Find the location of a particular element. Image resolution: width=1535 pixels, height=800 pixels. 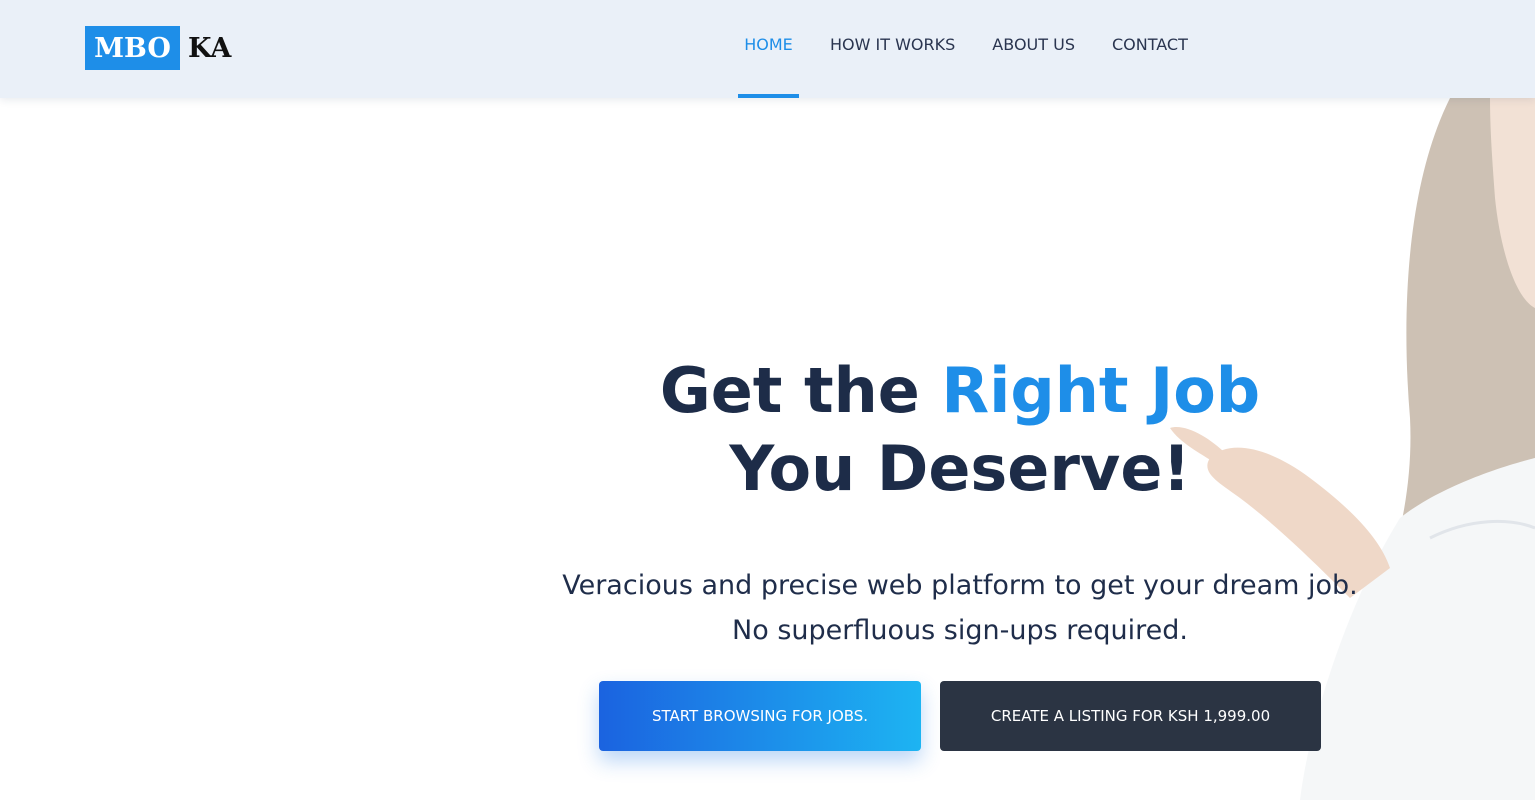

headline-accent: Right Job is located at coordinates (1101, 390).